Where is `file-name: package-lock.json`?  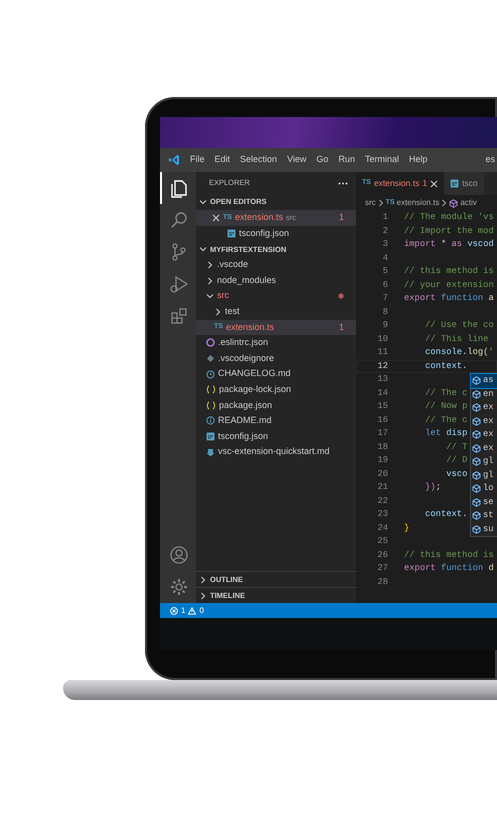 file-name: package-lock.json is located at coordinates (255, 389).